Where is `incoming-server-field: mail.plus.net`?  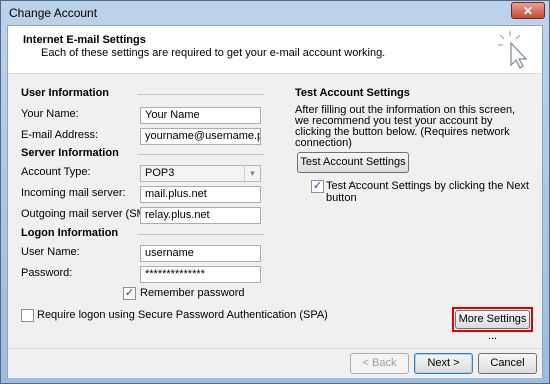 incoming-server-field: mail.plus.net is located at coordinates (200, 194).